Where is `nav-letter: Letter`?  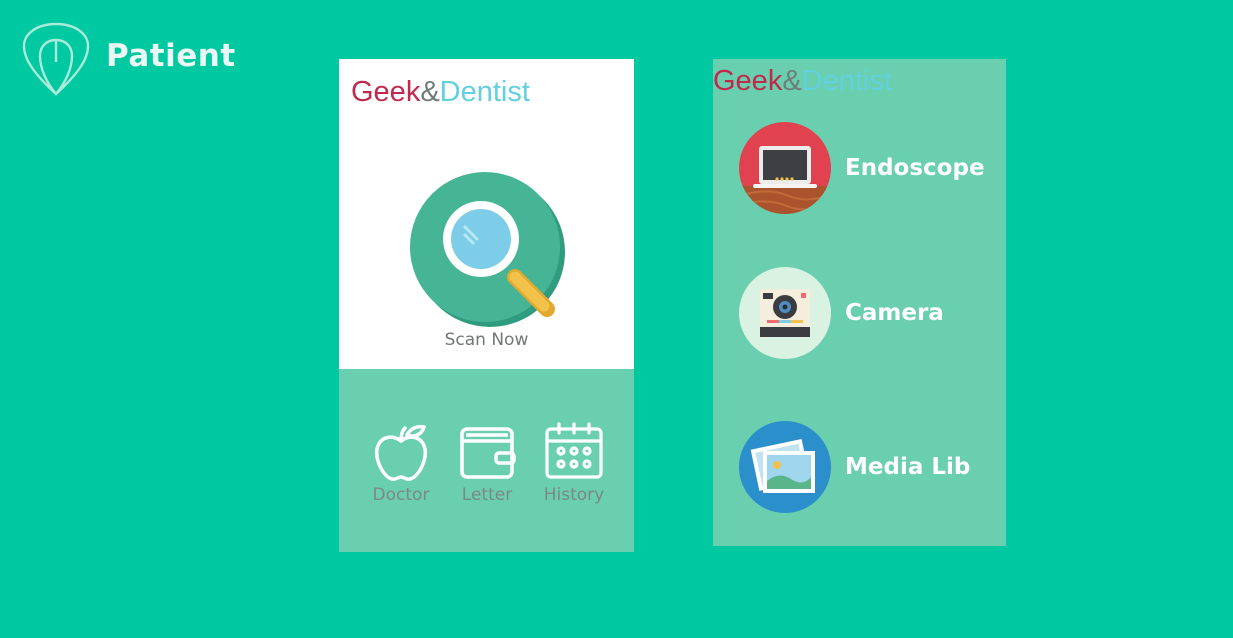
nav-letter: Letter is located at coordinates (487, 463).